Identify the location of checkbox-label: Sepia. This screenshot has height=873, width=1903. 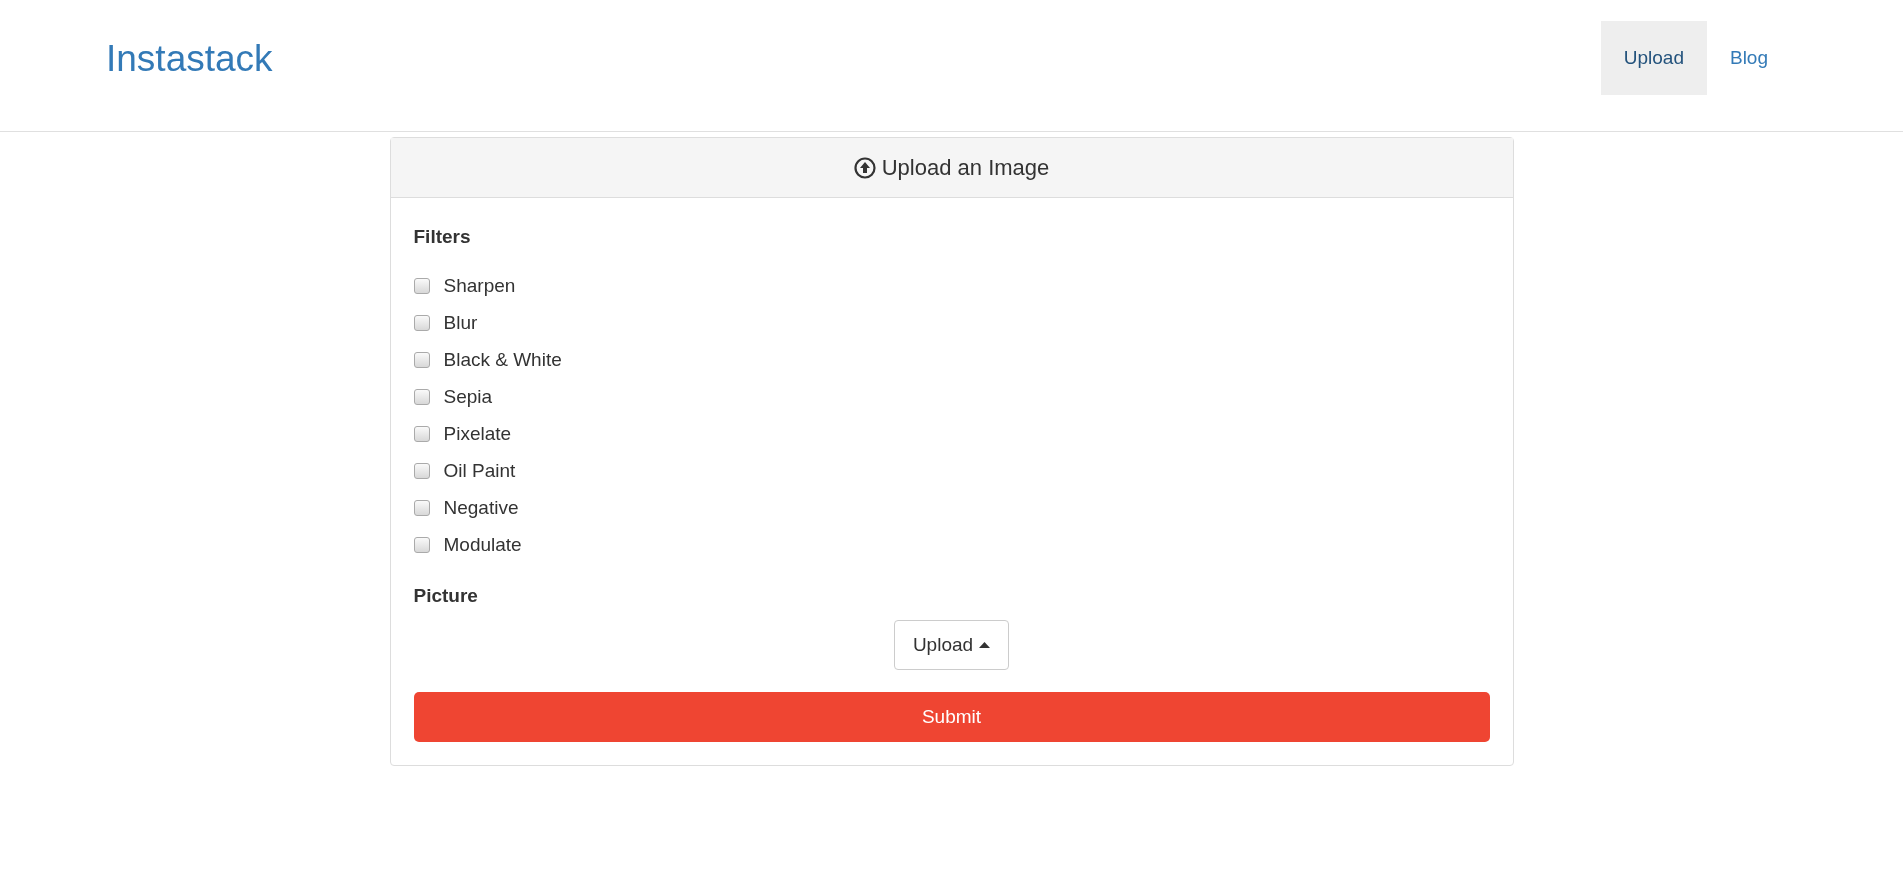
(468, 396).